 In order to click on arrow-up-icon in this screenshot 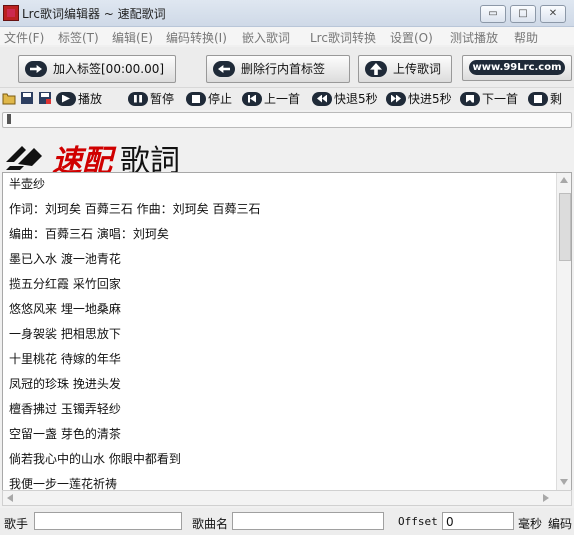, I will do `click(376, 69)`.